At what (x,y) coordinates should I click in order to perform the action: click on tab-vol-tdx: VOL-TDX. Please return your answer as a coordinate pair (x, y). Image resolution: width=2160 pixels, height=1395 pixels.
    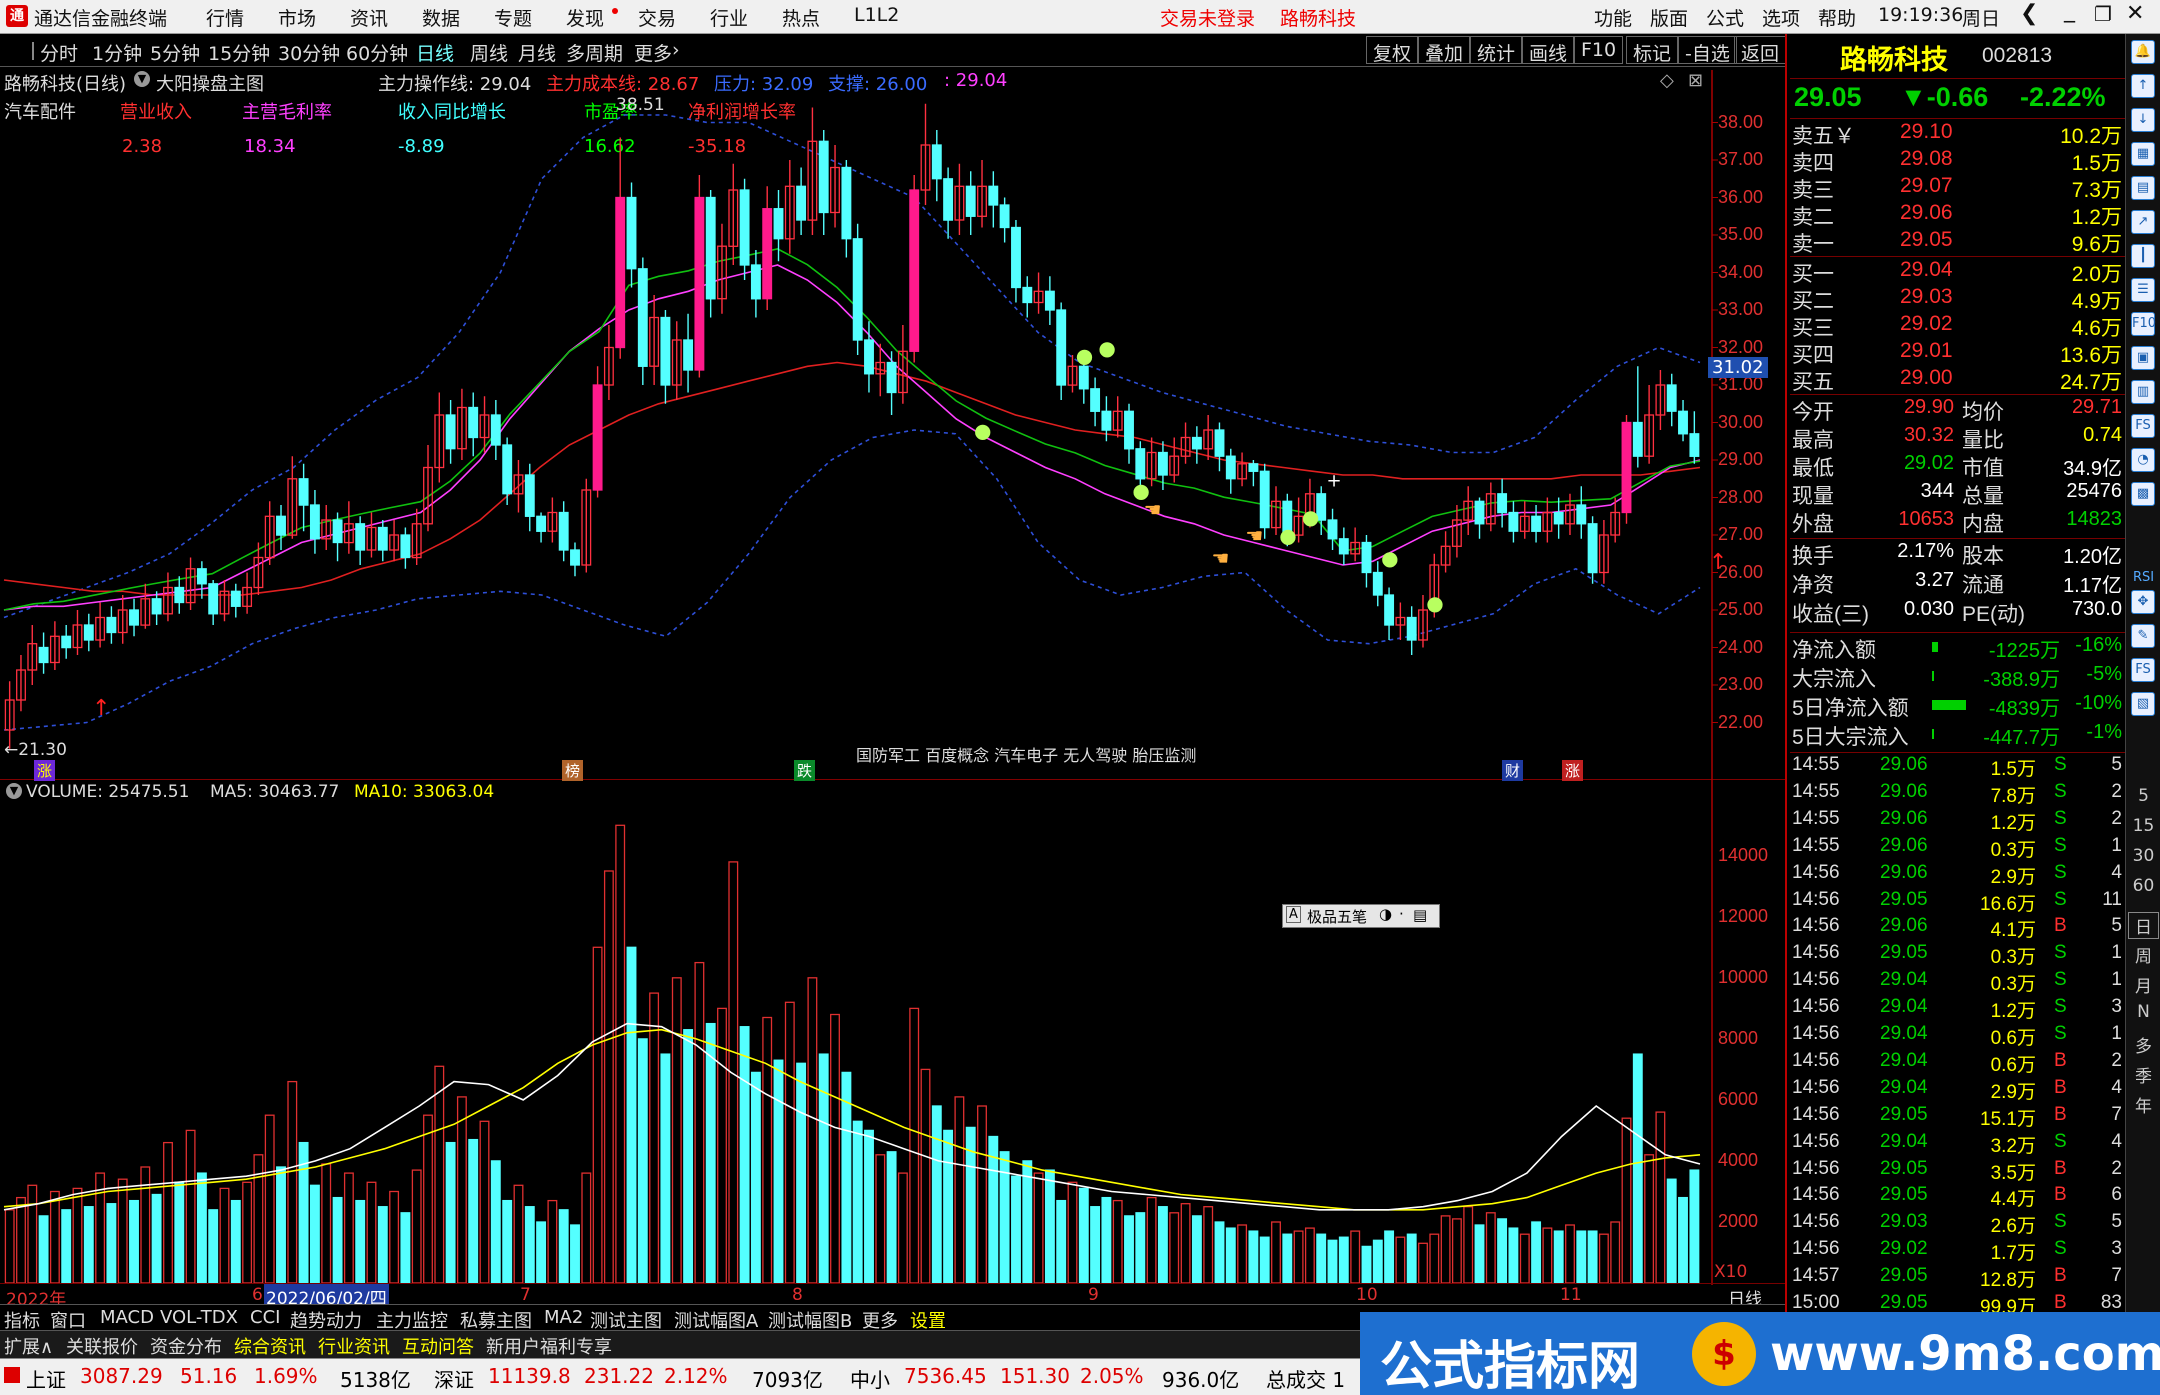
    Looking at the image, I should click on (199, 1317).